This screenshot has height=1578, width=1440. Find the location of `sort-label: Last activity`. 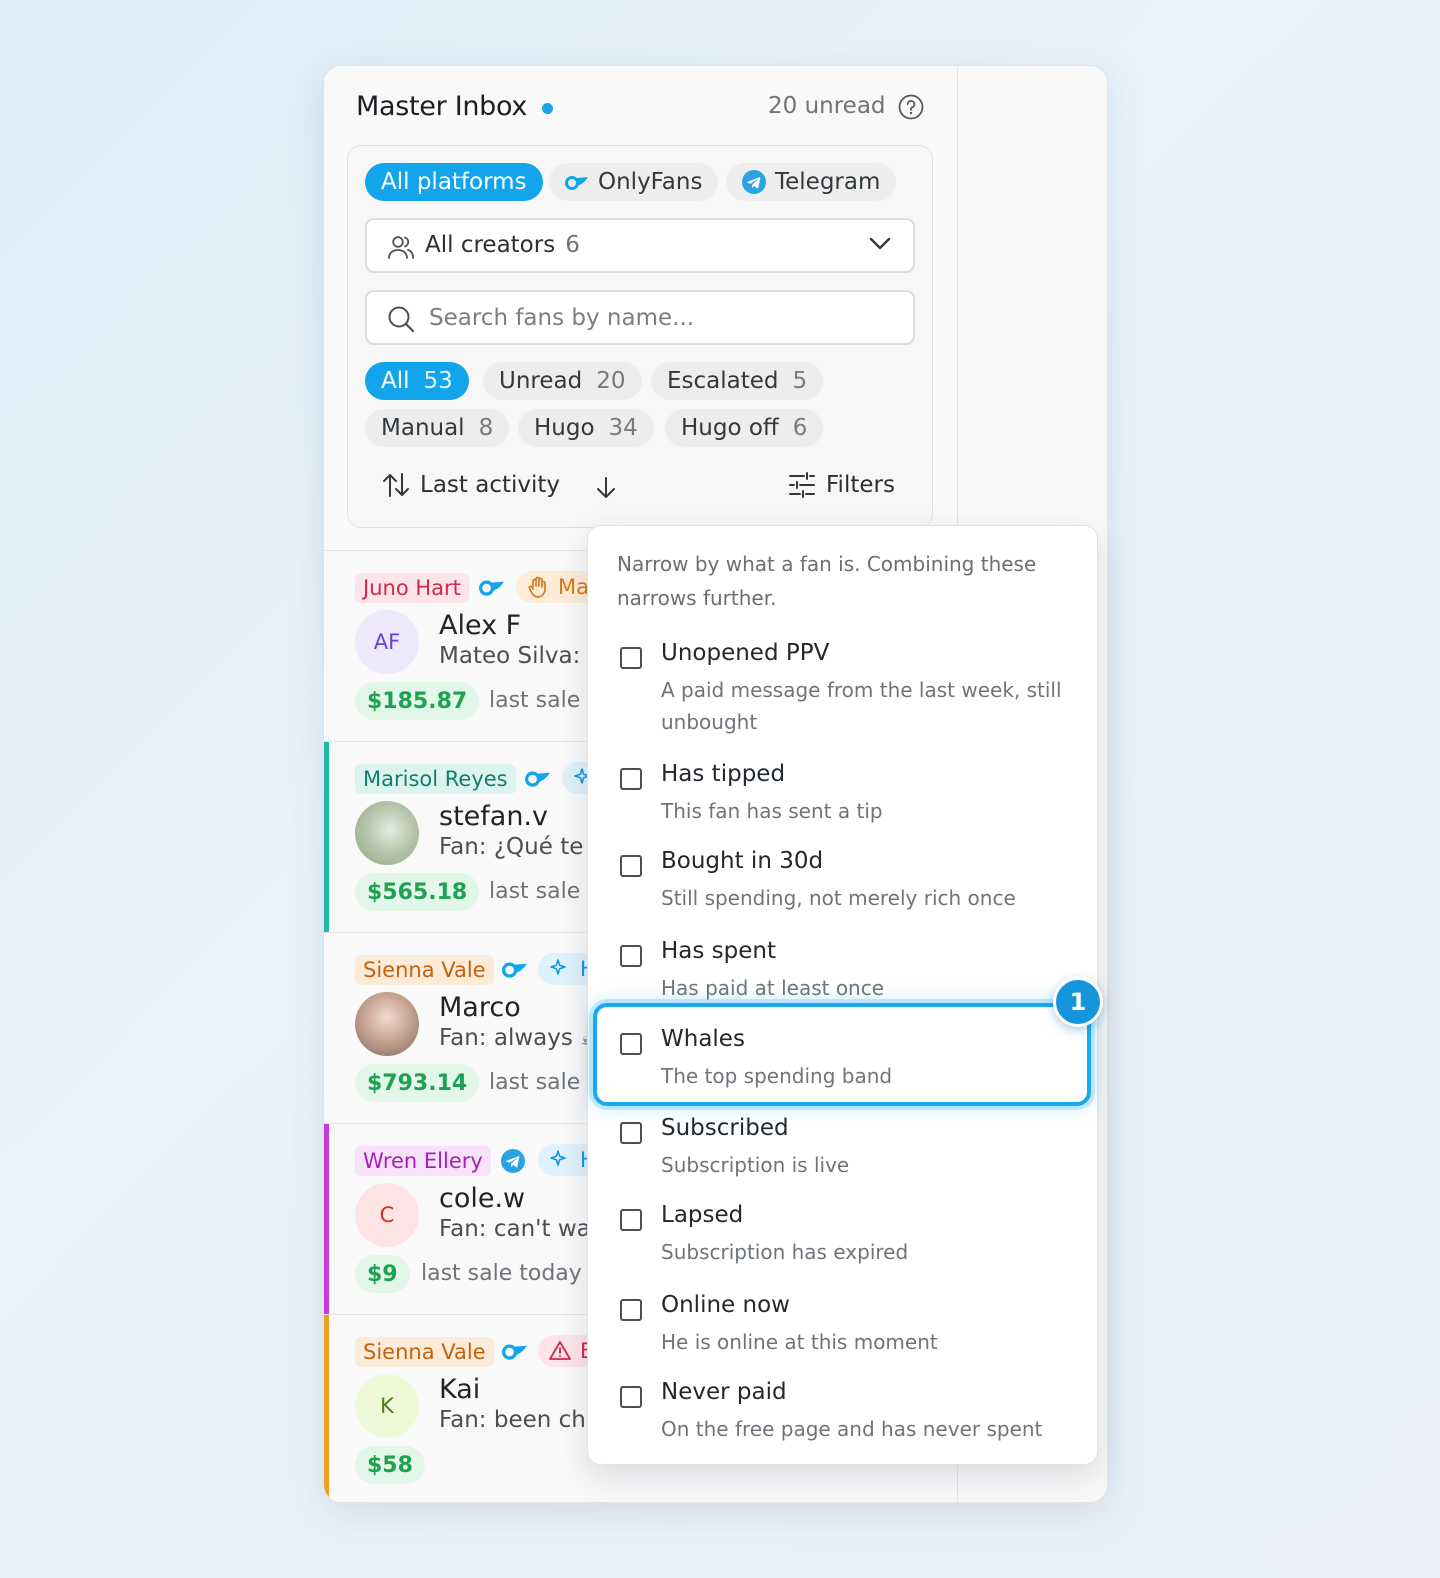

sort-label: Last activity is located at coordinates (490, 485).